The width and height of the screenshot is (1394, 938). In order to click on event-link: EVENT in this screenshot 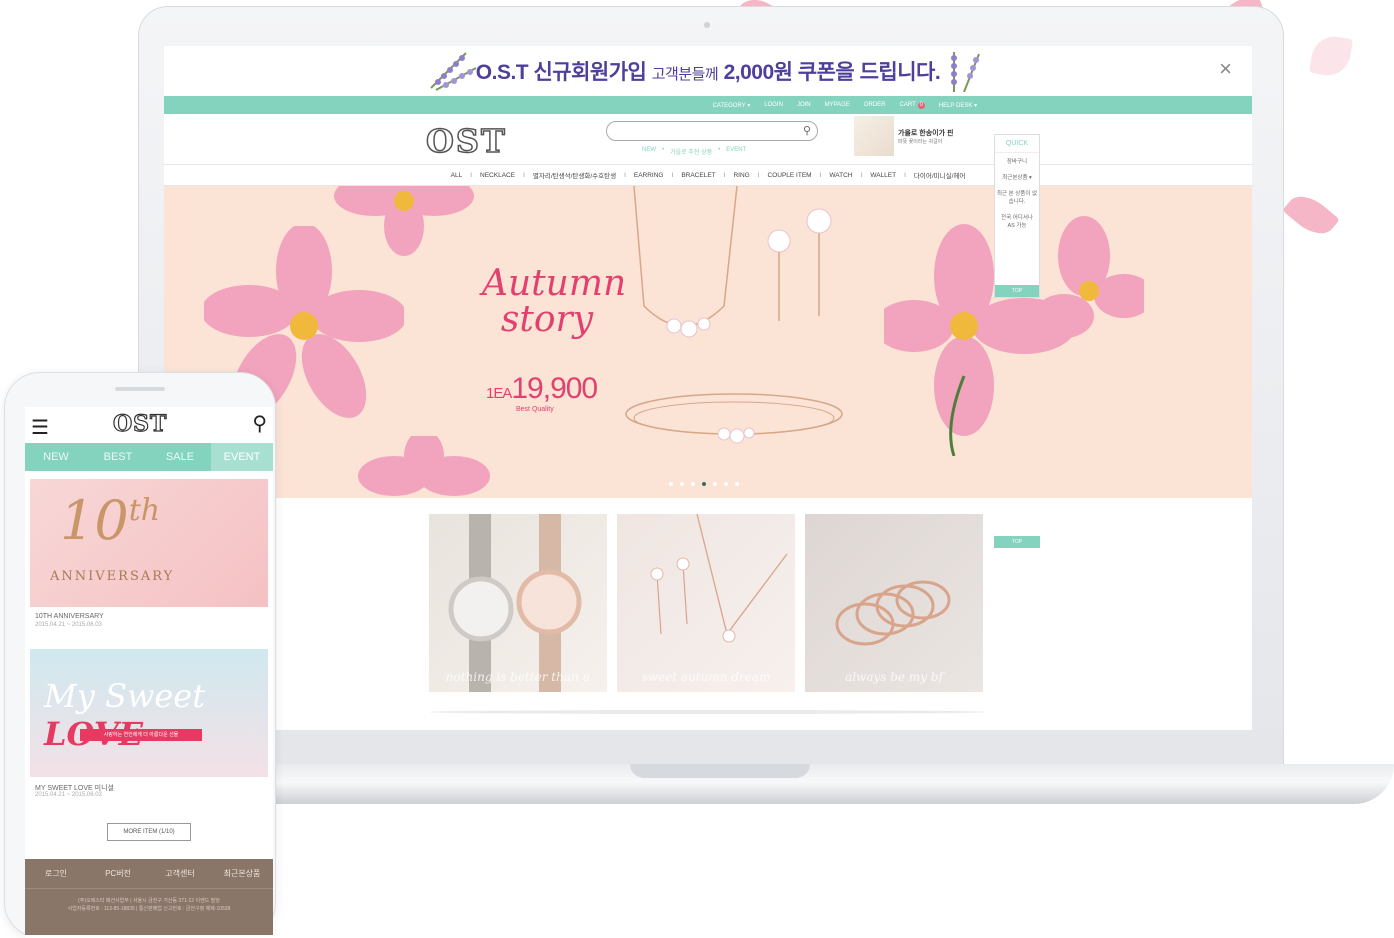, I will do `click(736, 151)`.